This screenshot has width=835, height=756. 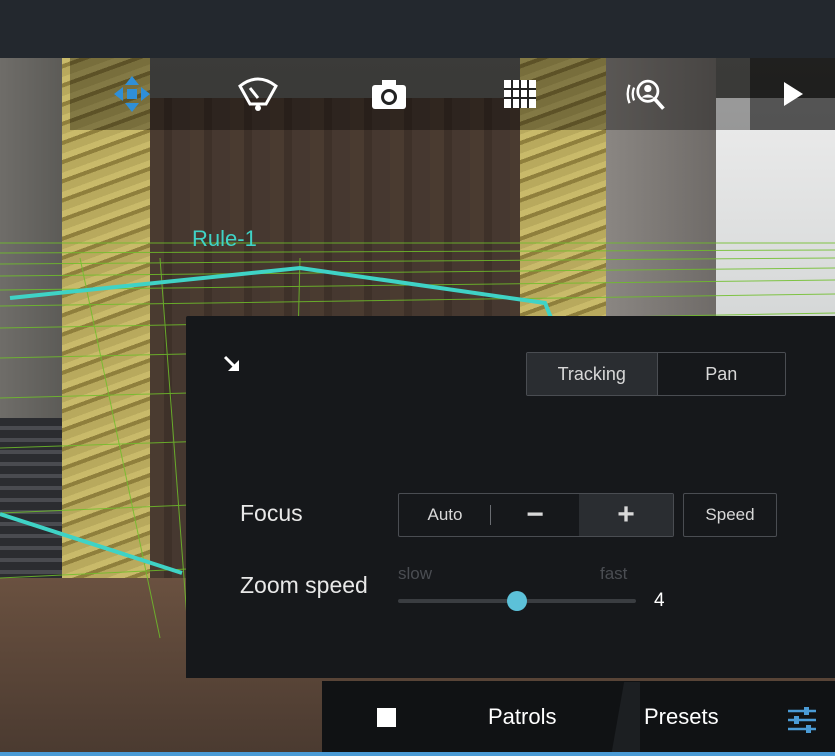 I want to click on grid-icon, so click(x=520, y=94).